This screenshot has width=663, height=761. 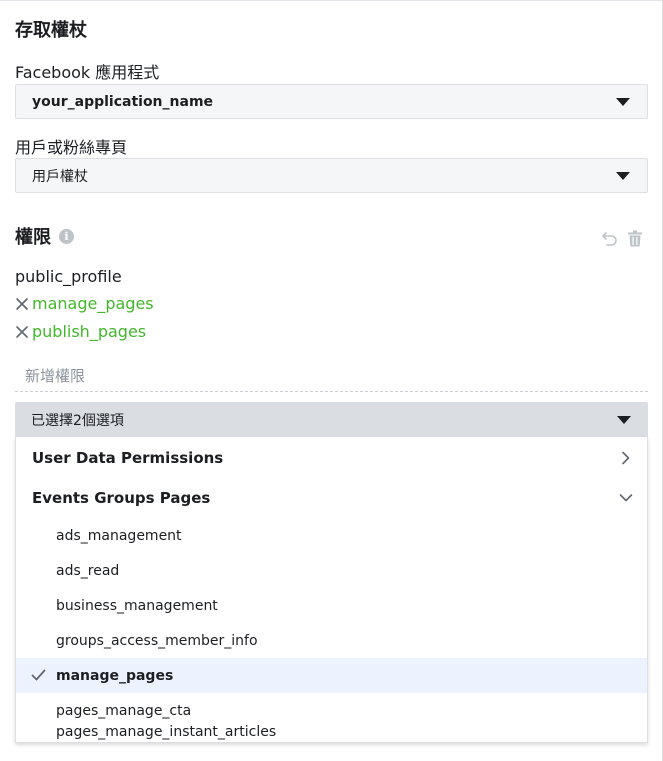 What do you see at coordinates (33, 237) in the screenshot?
I see `permissions-heading-text: 權限` at bounding box center [33, 237].